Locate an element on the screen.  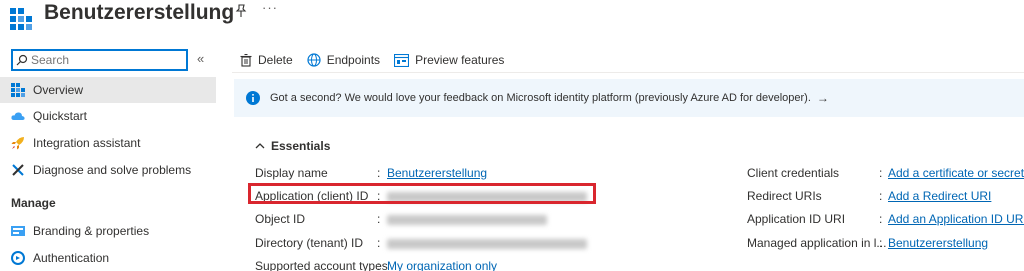
sidebar-item-branding: Branding & properties is located at coordinates (108, 231).